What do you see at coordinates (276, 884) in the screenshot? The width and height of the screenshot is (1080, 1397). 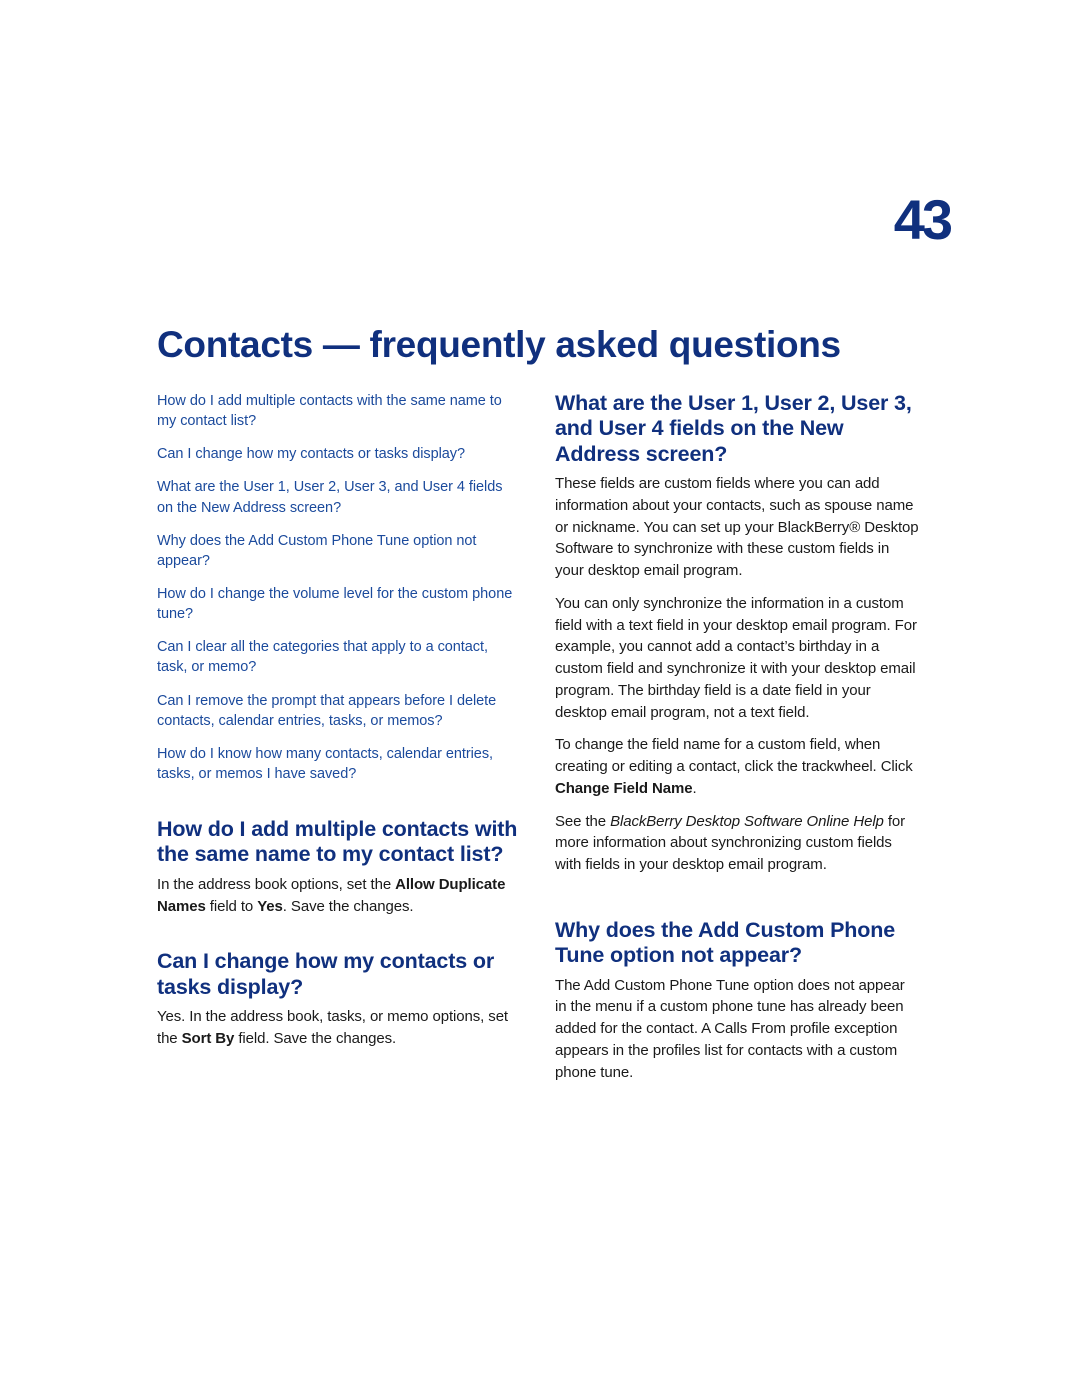 I see `text-run: In the address book options, set the` at bounding box center [276, 884].